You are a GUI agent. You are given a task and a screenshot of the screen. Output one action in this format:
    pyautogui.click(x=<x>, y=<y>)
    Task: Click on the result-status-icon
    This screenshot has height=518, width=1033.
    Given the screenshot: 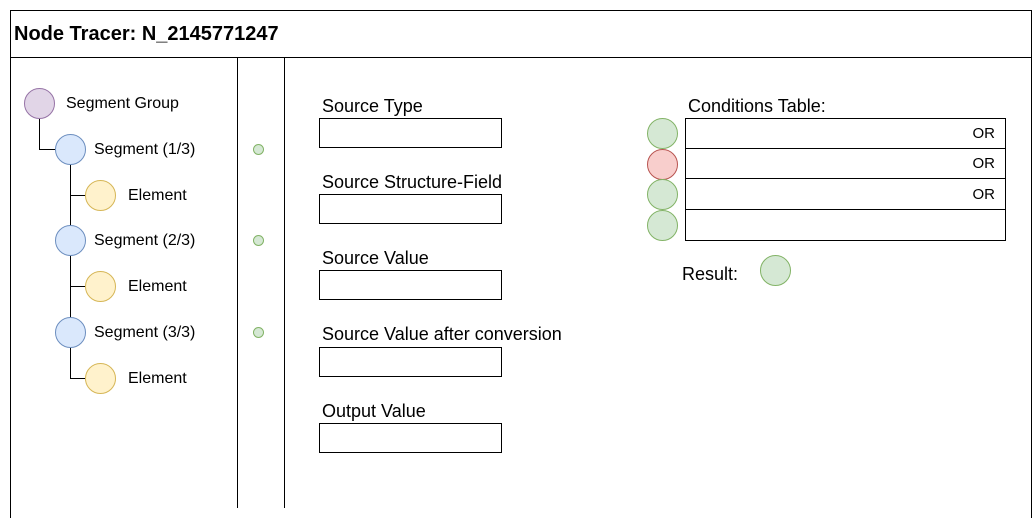 What is the action you would take?
    pyautogui.click(x=775, y=270)
    